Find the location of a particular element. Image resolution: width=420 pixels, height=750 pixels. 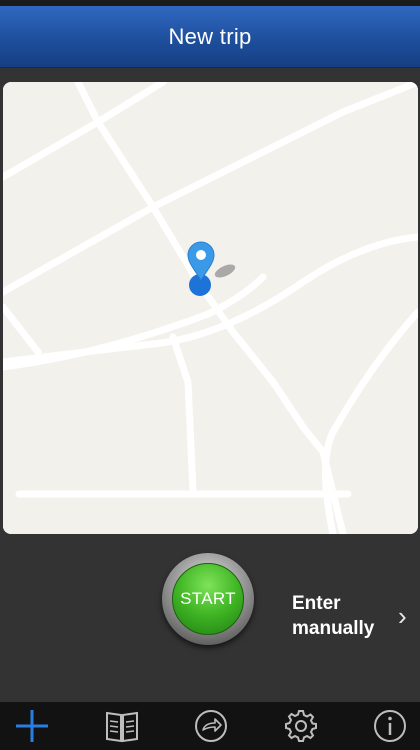

enter-manually-button: Enter manually › is located at coordinates (353, 616).